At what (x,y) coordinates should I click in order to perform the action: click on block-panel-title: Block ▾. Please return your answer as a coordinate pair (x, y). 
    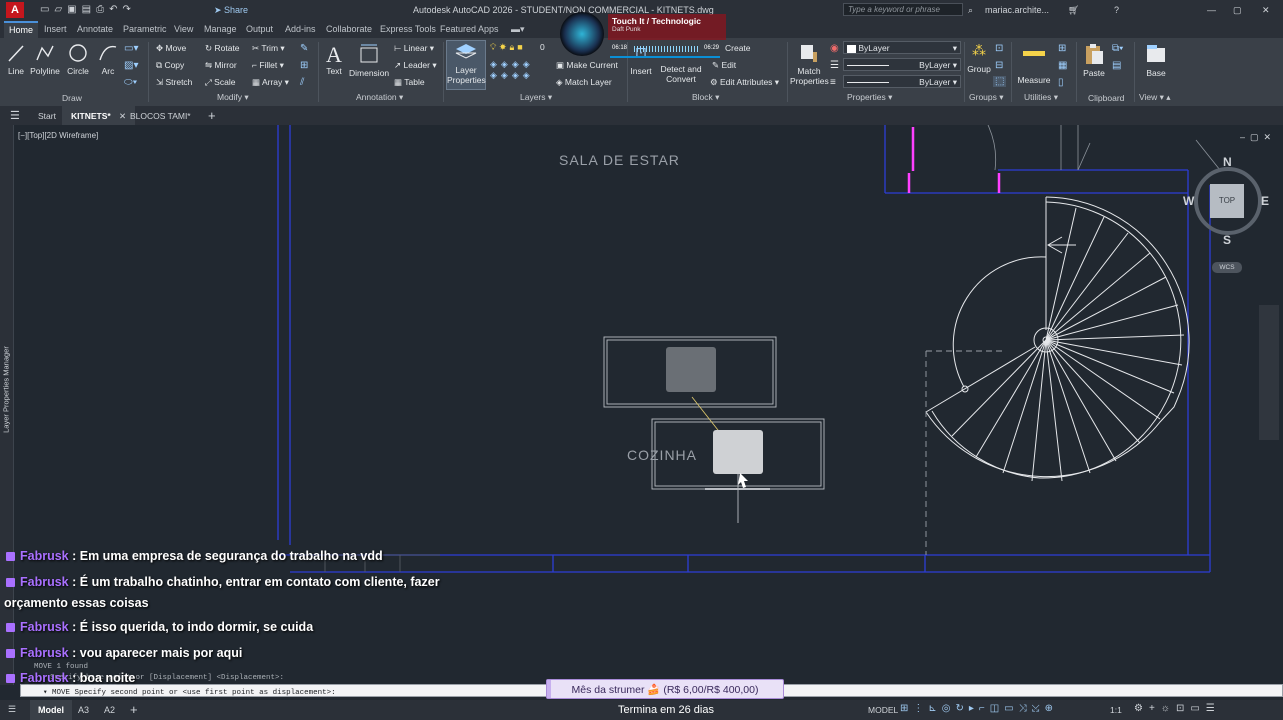
    Looking at the image, I should click on (705, 97).